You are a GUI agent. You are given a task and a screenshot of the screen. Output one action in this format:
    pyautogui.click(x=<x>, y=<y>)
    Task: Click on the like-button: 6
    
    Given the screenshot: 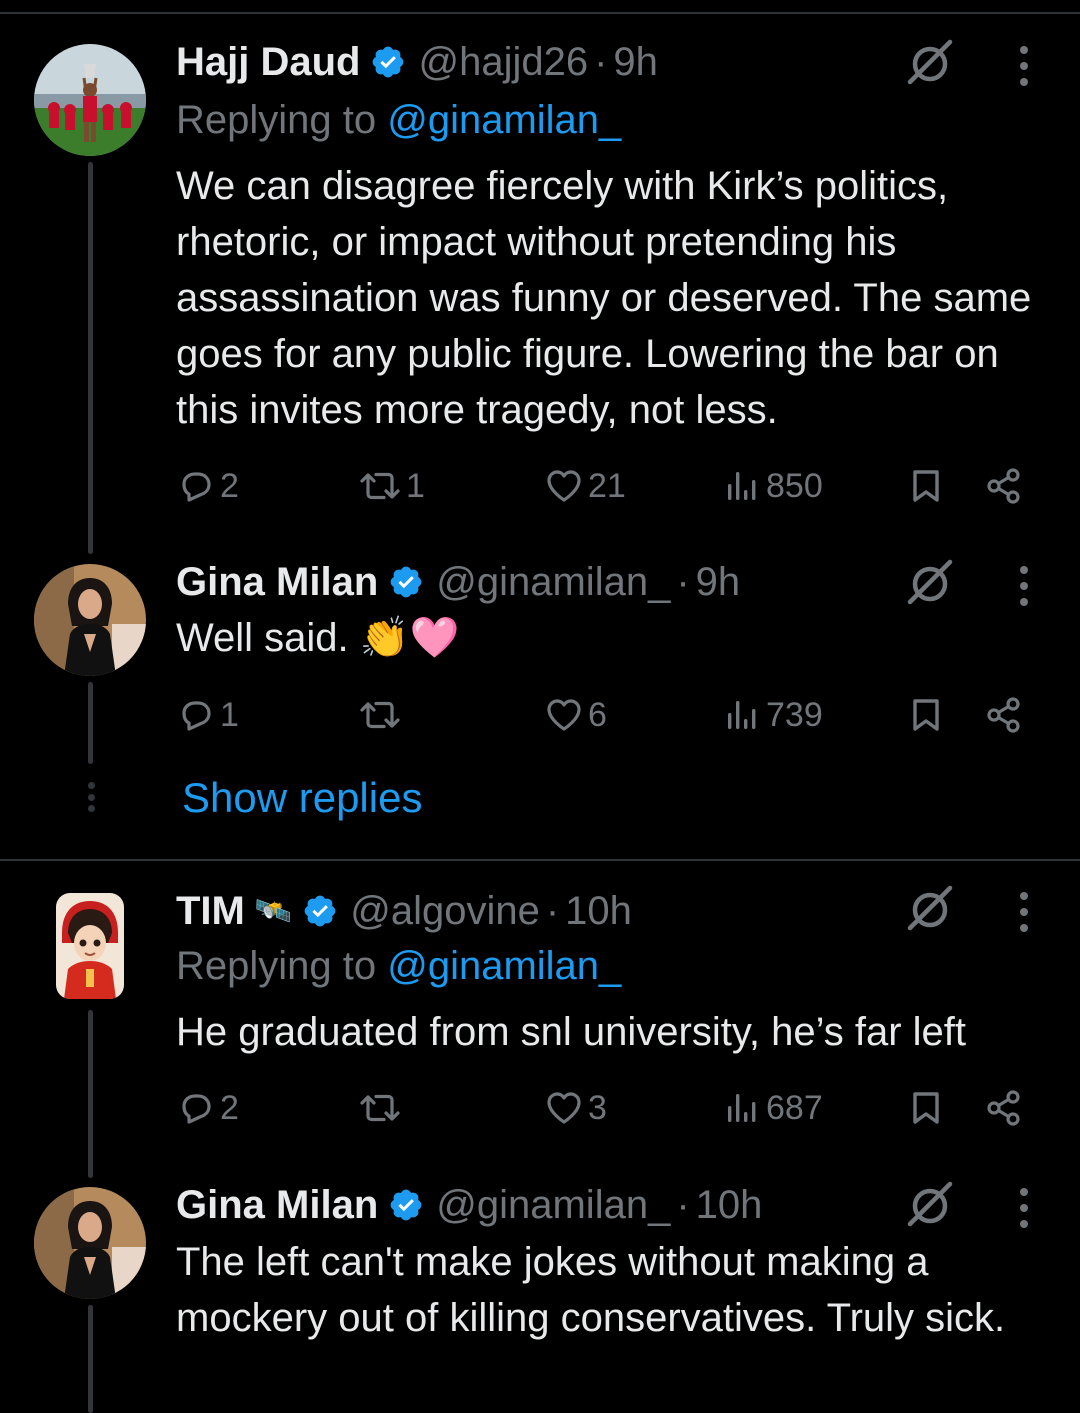 What is the action you would take?
    pyautogui.click(x=575, y=715)
    